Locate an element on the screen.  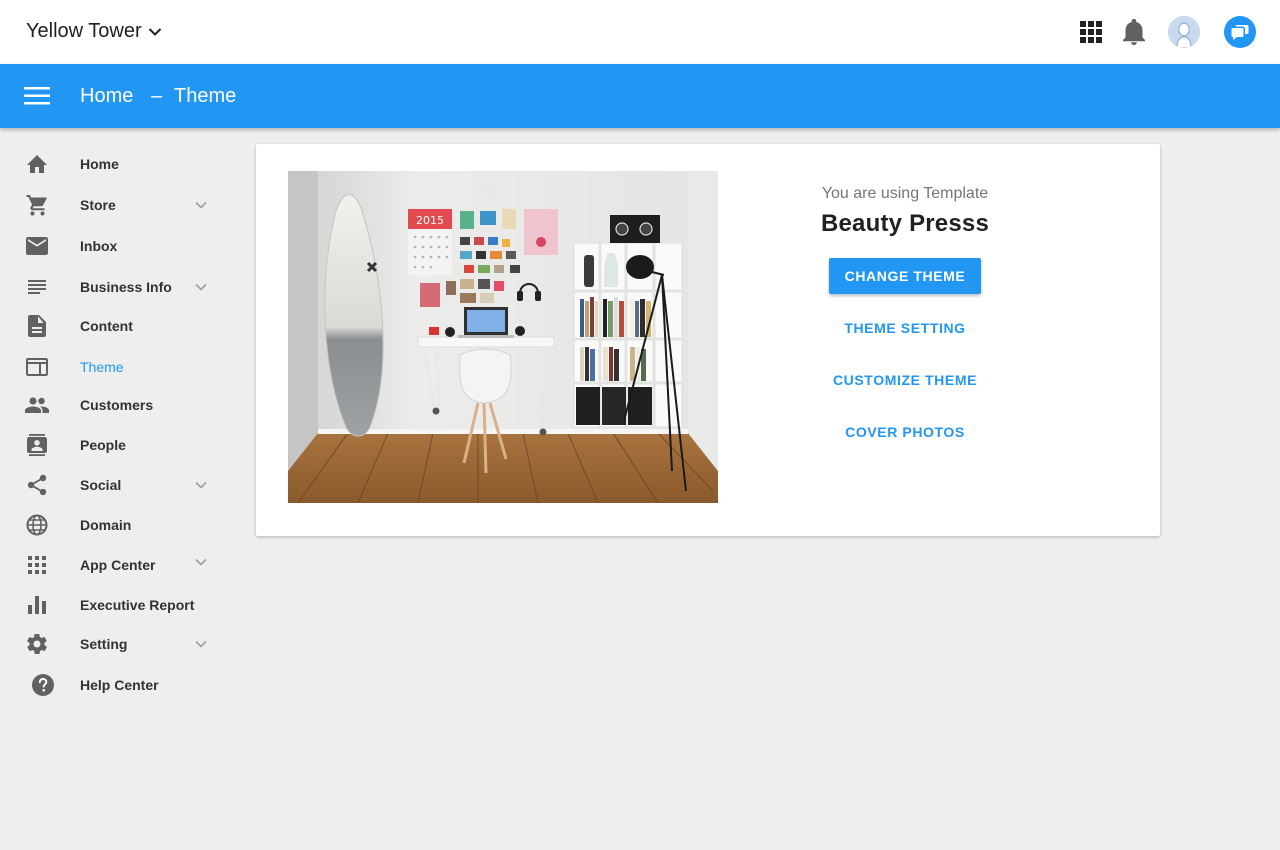
user-avatar is located at coordinates (1184, 32).